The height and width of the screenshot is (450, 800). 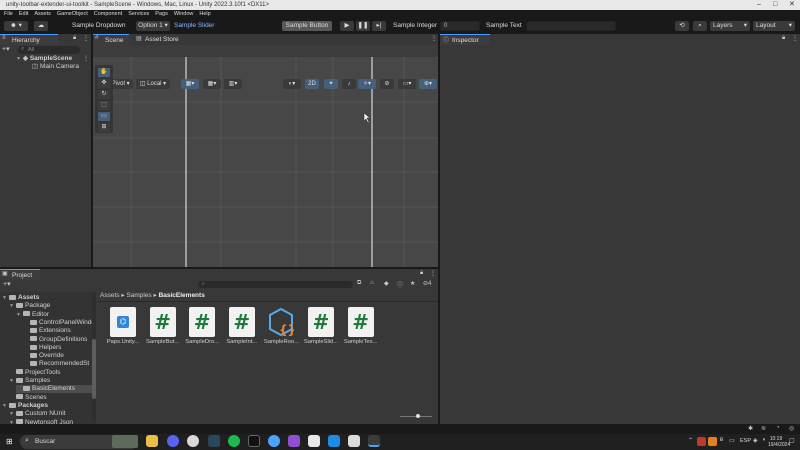 I want to click on scene-menu-icon: ⋮, so click(x=86, y=58).